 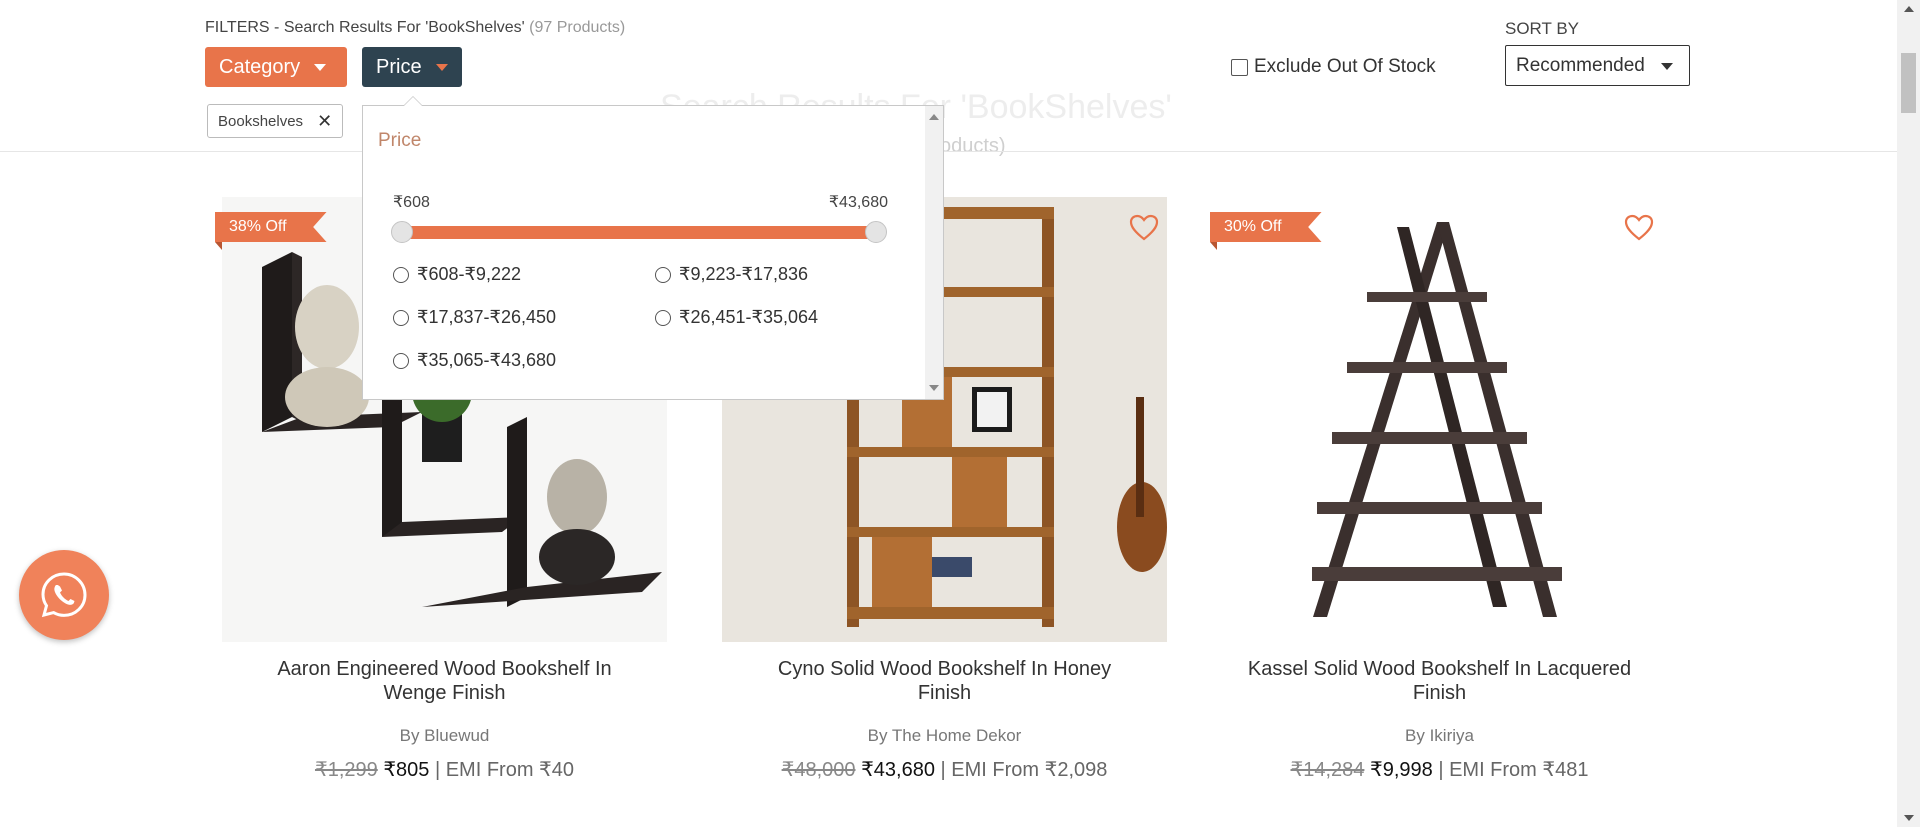 I want to click on emi-text: | EMI From ₹40, so click(x=504, y=770).